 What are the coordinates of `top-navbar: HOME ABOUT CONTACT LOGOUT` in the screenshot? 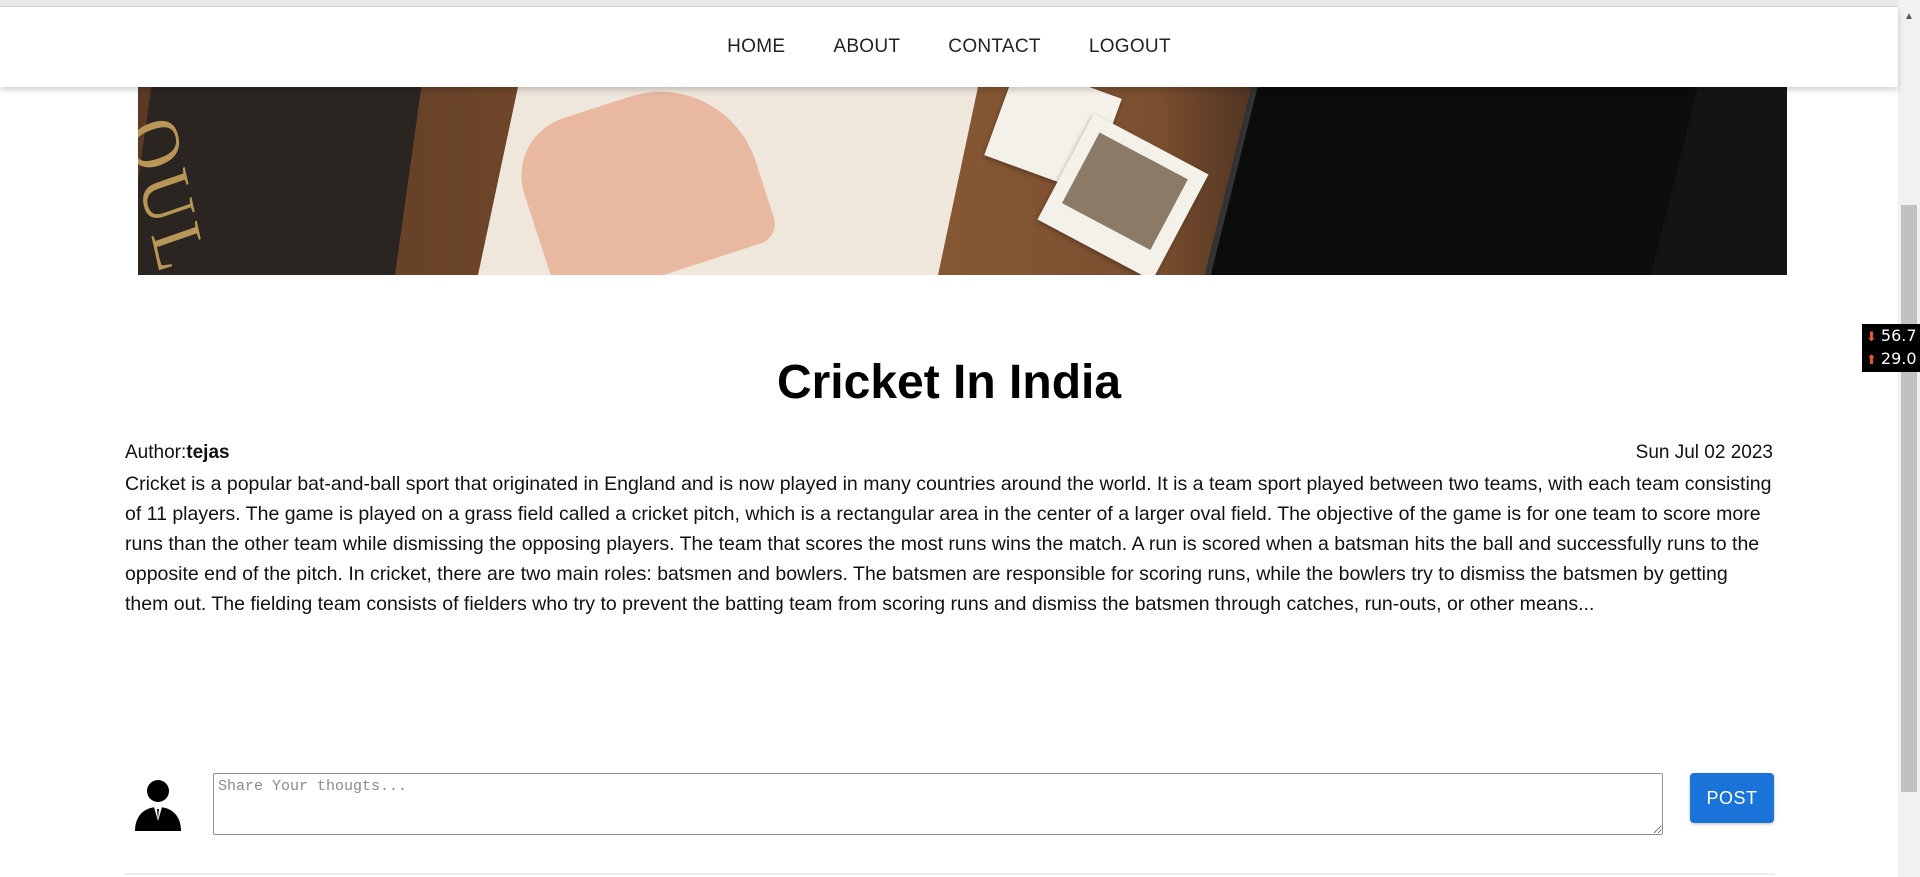 It's located at (949, 47).